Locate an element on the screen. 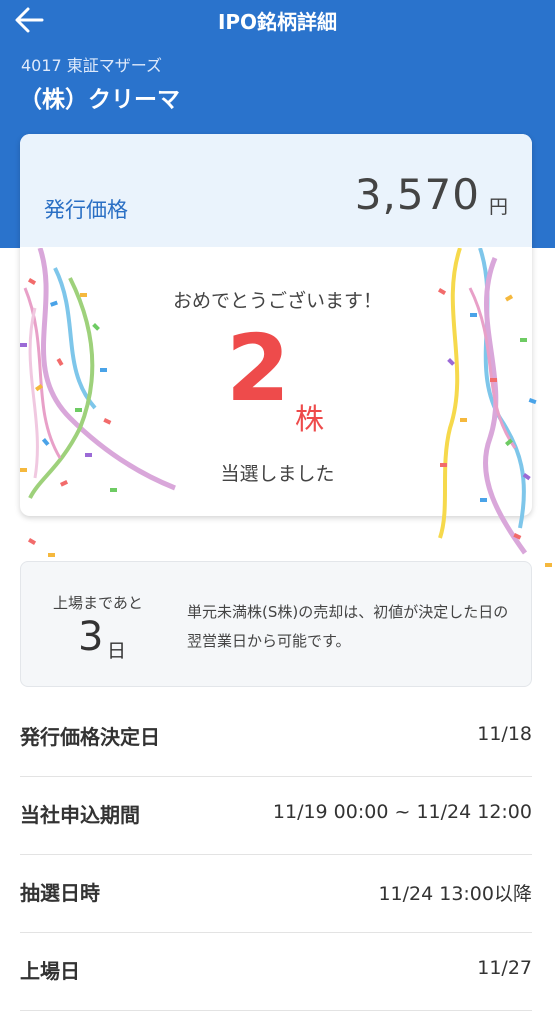 The image size is (555, 1024). issue-price-unit: 円 is located at coordinates (498, 207).